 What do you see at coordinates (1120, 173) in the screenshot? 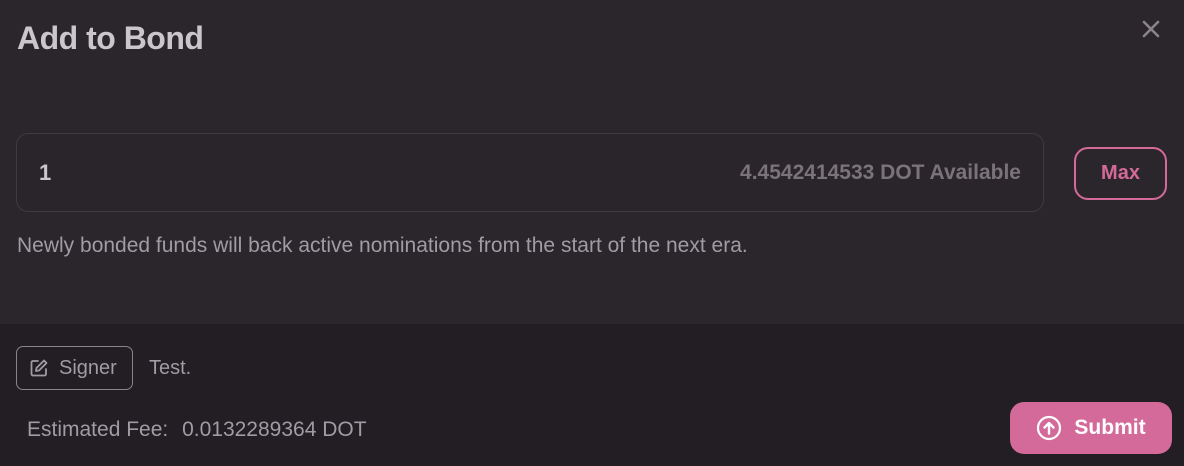
I see `max-button: Max` at bounding box center [1120, 173].